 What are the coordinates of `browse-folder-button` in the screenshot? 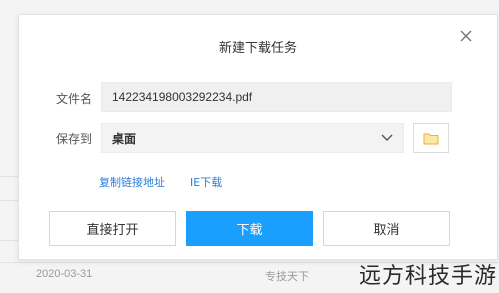 It's located at (431, 138).